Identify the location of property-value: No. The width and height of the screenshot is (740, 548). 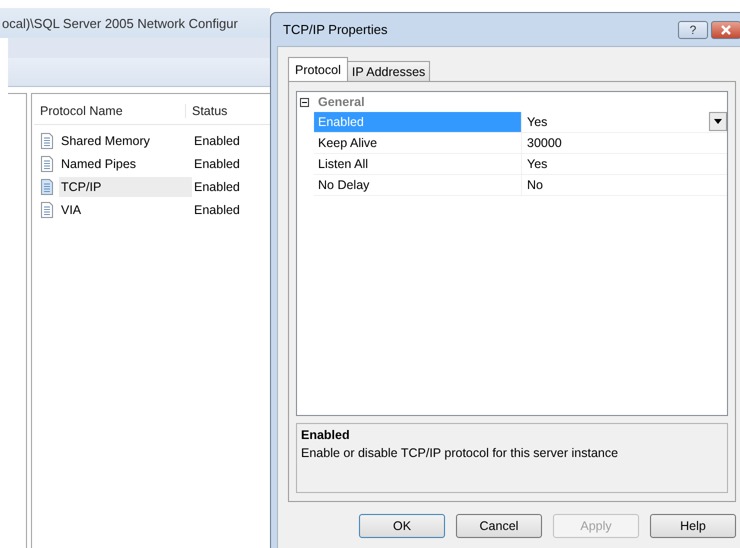
(624, 185).